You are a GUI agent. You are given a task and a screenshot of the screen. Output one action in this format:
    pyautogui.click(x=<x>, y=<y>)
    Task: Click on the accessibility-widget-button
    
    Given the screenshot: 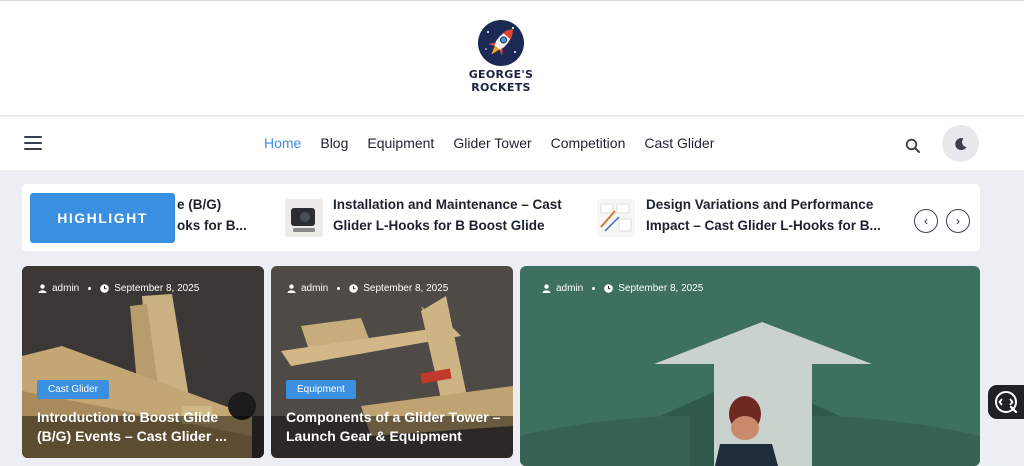 What is the action you would take?
    pyautogui.click(x=1006, y=402)
    